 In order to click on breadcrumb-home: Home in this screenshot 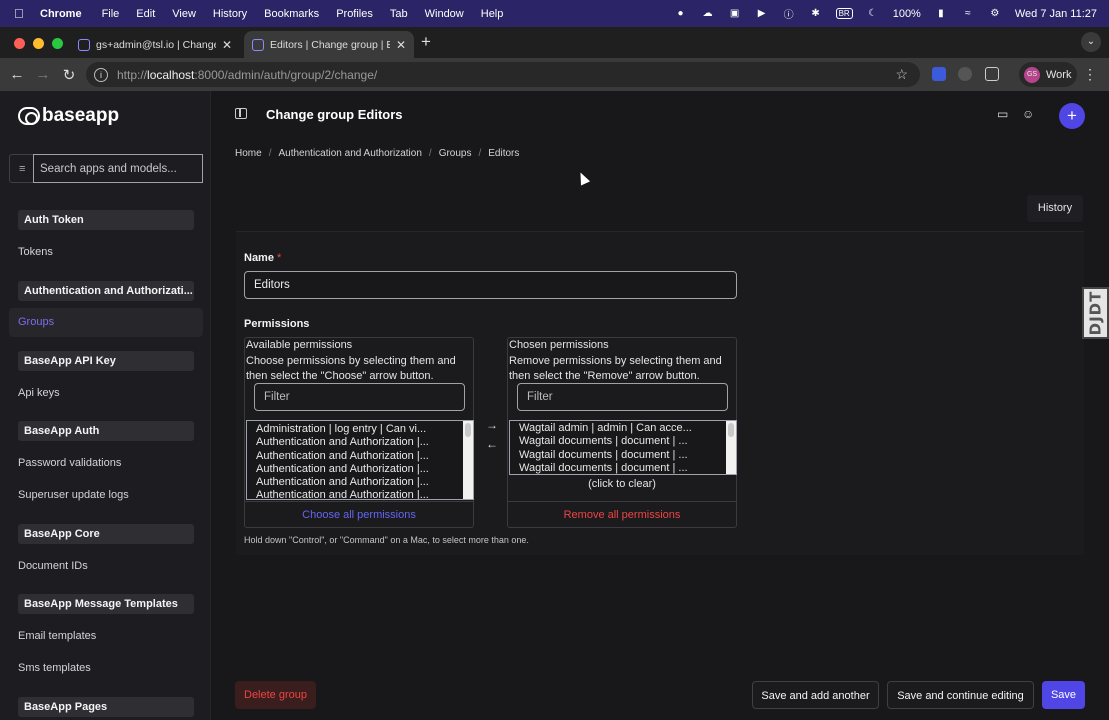, I will do `click(248, 153)`.